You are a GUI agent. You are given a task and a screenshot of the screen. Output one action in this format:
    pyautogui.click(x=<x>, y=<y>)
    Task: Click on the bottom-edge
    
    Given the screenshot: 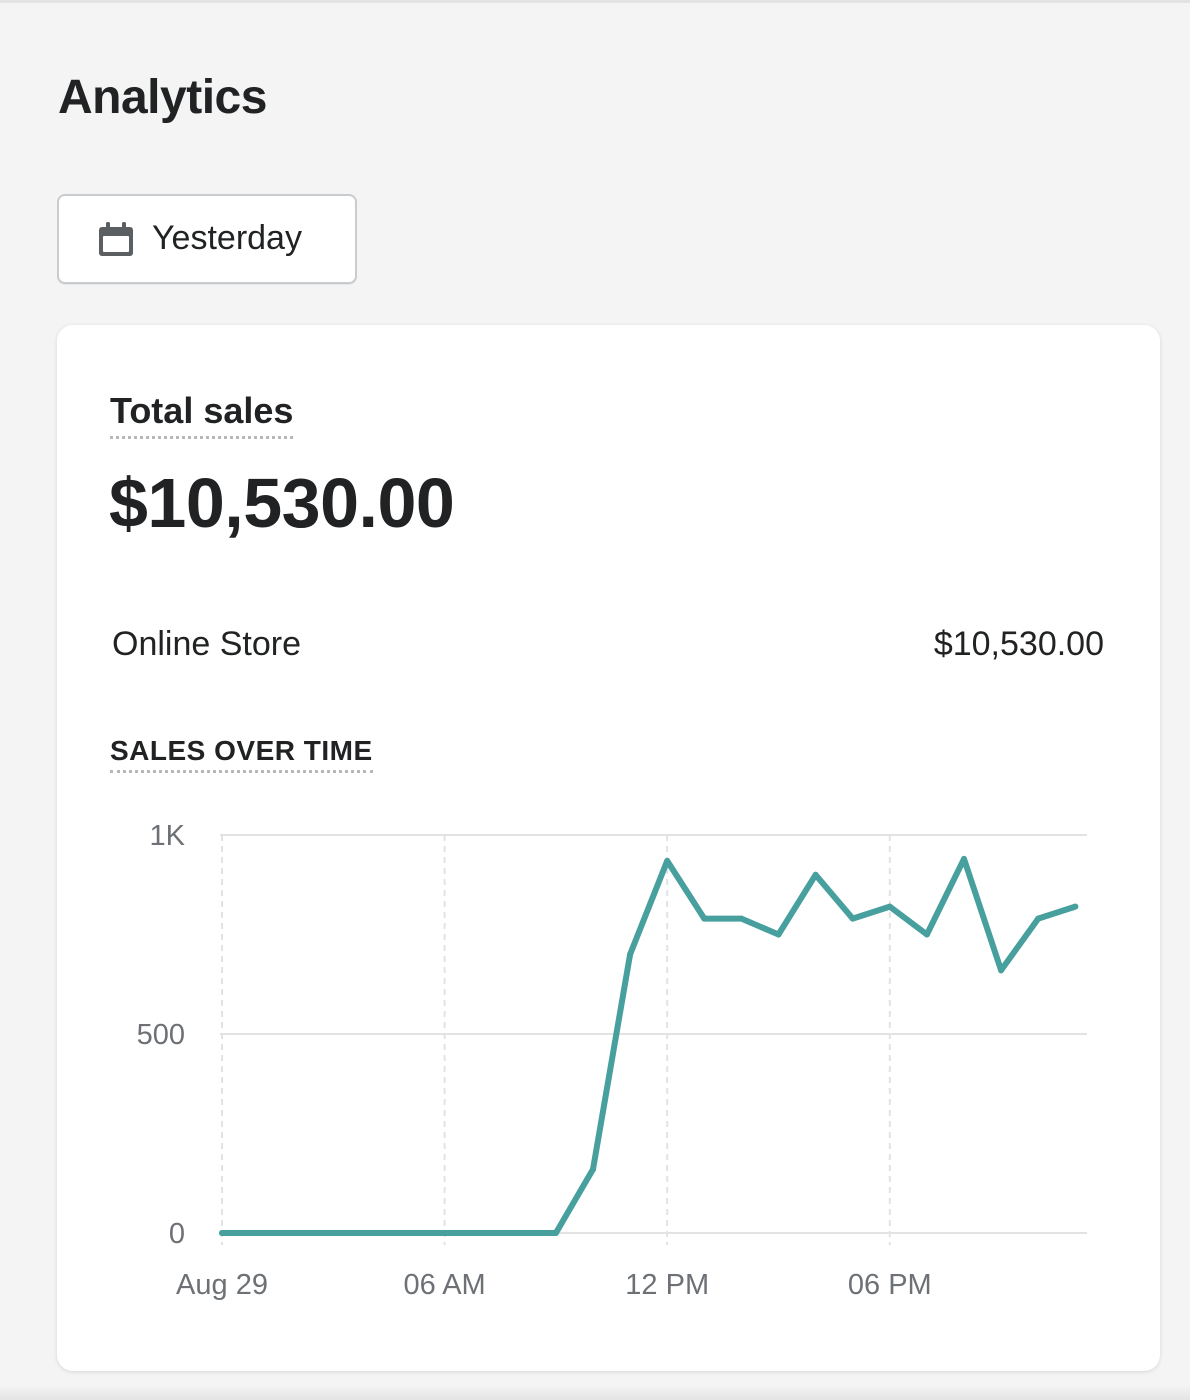 What is the action you would take?
    pyautogui.click(x=595, y=1392)
    